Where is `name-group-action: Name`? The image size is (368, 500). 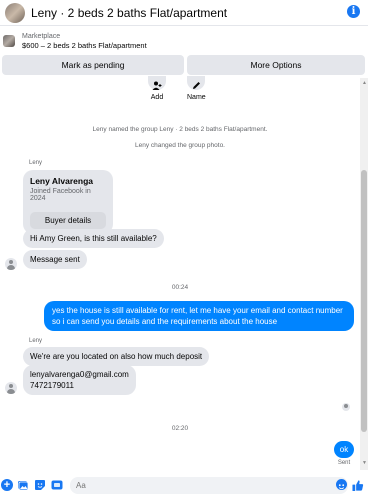 name-group-action: Name is located at coordinates (196, 88).